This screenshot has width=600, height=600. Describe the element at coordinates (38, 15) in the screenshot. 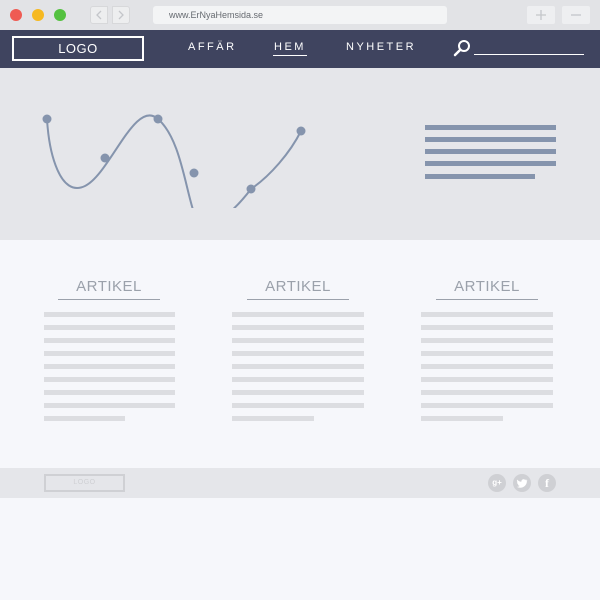

I see `minimize-window-button` at that location.